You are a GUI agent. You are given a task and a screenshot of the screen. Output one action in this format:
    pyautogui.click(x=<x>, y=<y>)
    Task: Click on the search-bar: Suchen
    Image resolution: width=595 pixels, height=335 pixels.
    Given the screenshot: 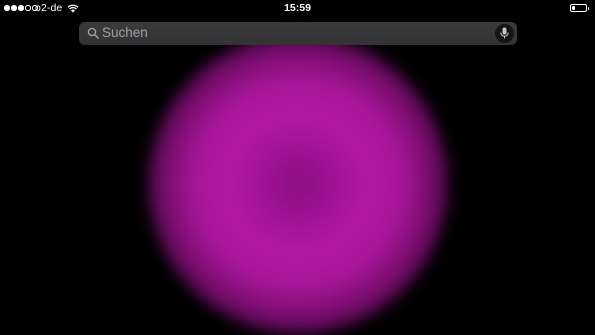 What is the action you would take?
    pyautogui.click(x=298, y=33)
    